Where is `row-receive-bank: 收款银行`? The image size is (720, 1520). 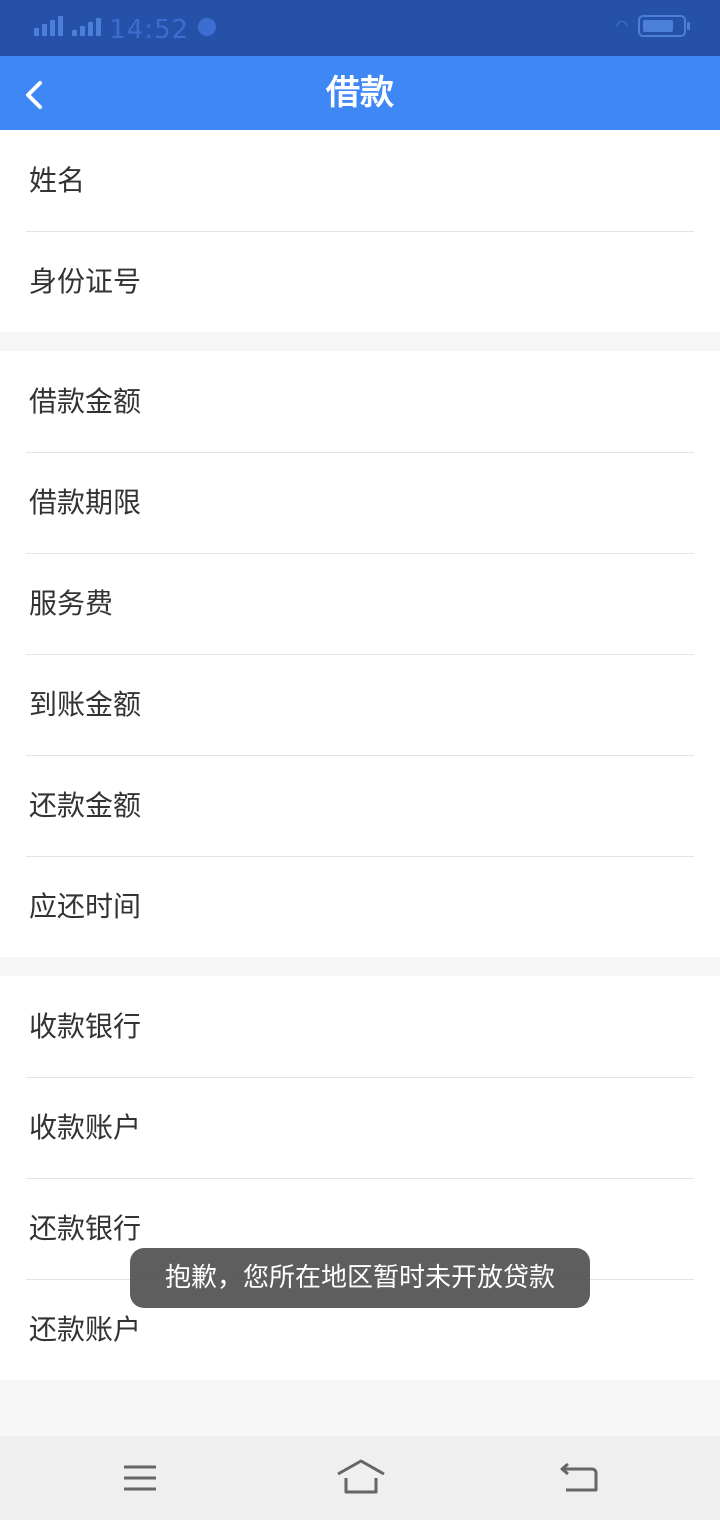
row-receive-bank: 收款银行 is located at coordinates (360, 1026).